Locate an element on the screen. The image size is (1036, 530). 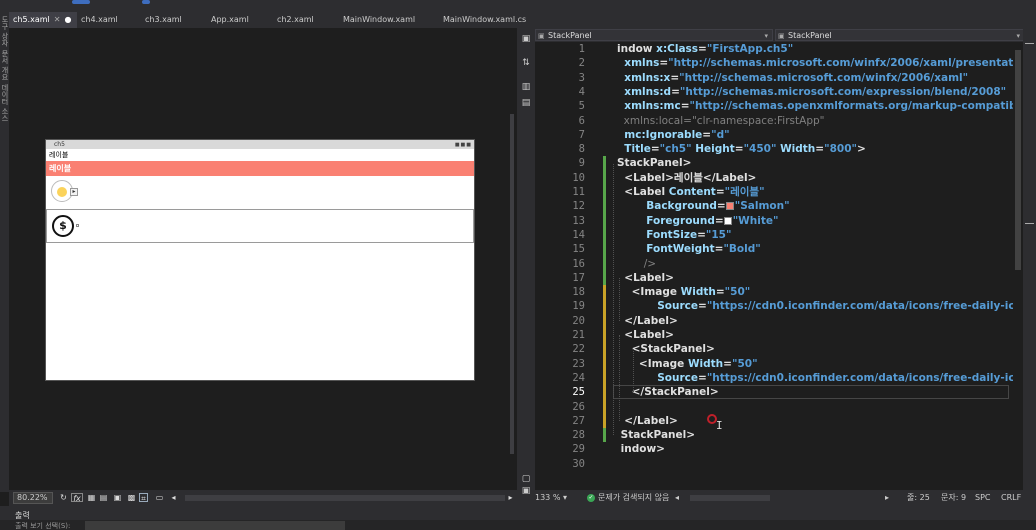
designer-toolbar: 80.22% ↻ fx ▦ ▤ ▣ ▩ ⌗ ▭ ◂ ▸ is located at coordinates (263, 498).